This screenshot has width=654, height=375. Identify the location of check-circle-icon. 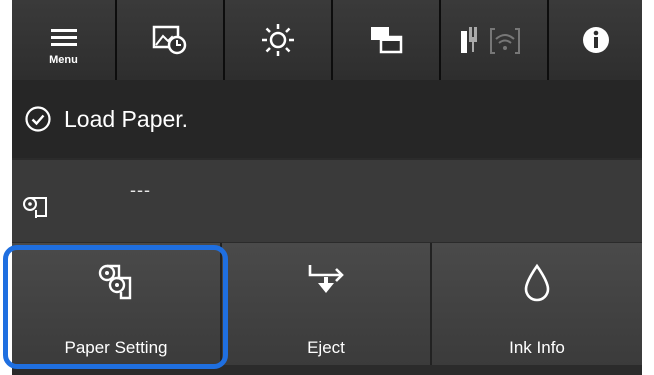
(38, 119).